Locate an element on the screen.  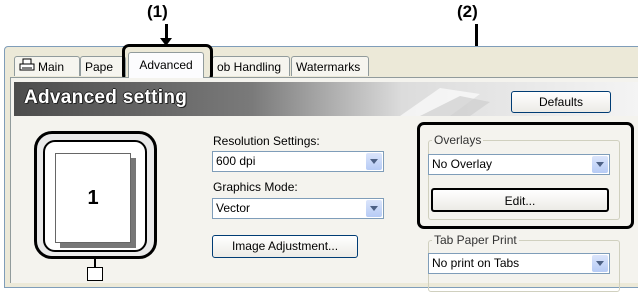
tab-main: Main is located at coordinates (47, 66).